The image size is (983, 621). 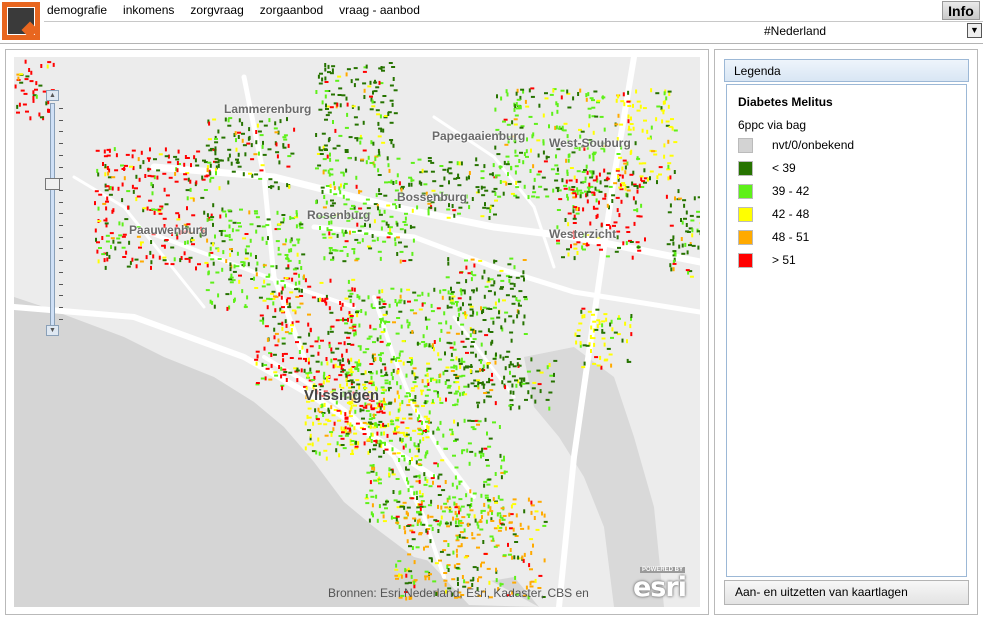 I want to click on region-select: #Nederland ▼, so click(x=870, y=31).